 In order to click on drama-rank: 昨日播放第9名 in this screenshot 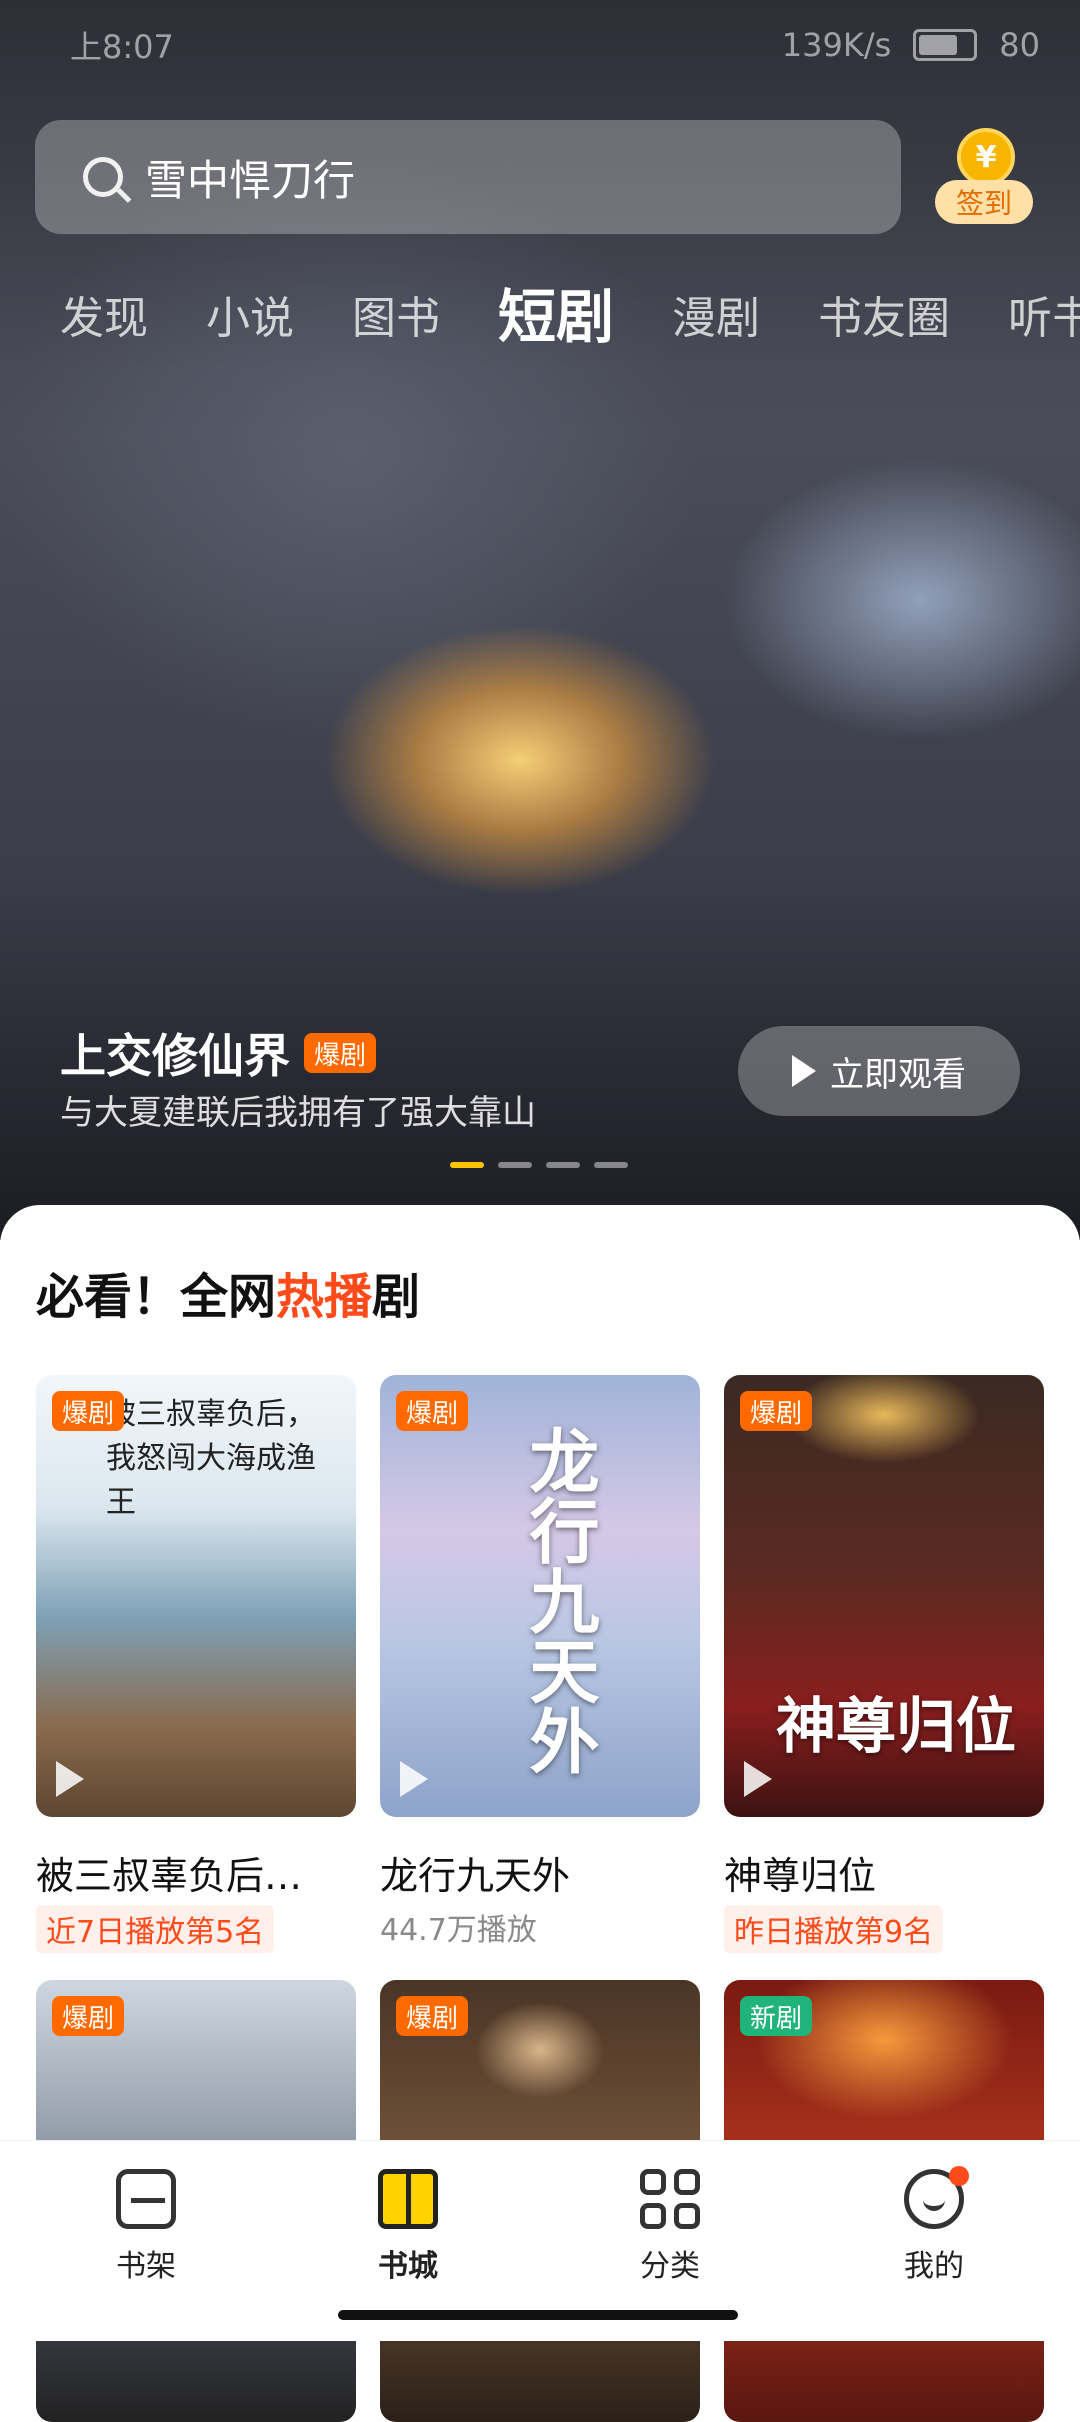, I will do `click(834, 1929)`.